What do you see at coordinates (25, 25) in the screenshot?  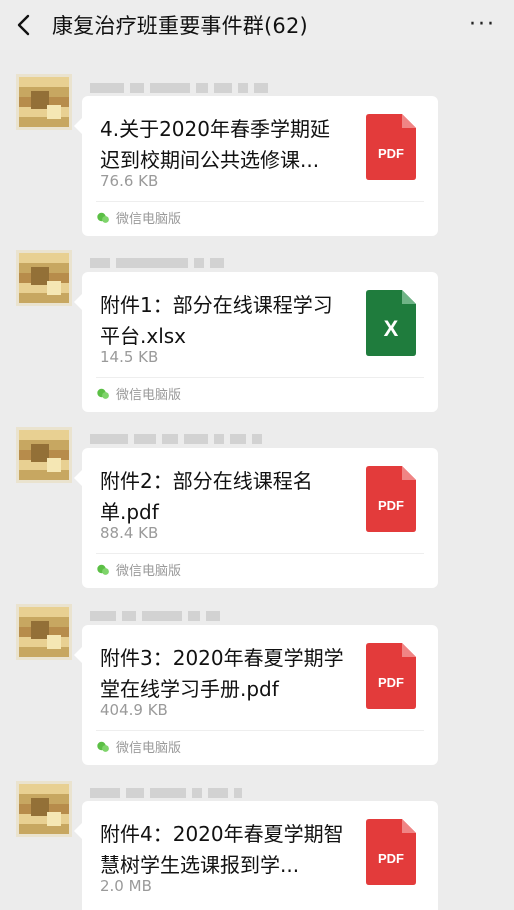 I see `back-icon` at bounding box center [25, 25].